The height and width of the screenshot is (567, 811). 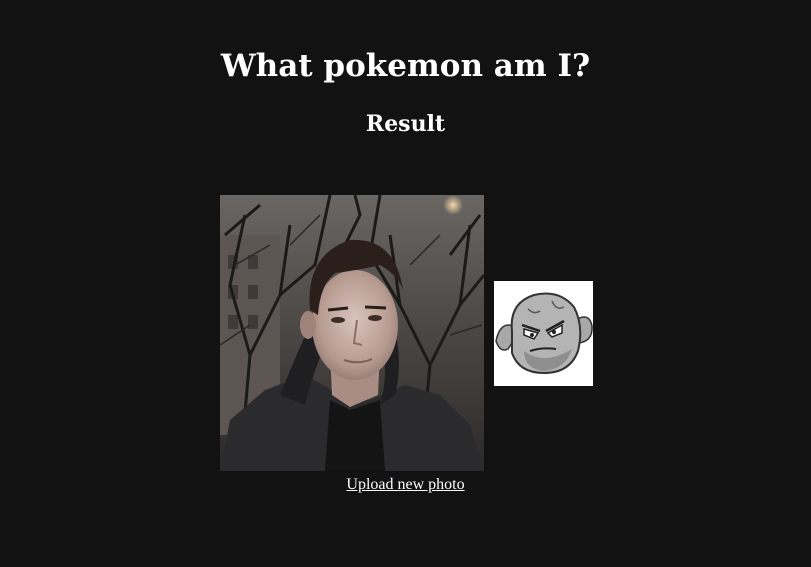 I want to click on upload-new-photo-link: Upload new photo, so click(x=405, y=484).